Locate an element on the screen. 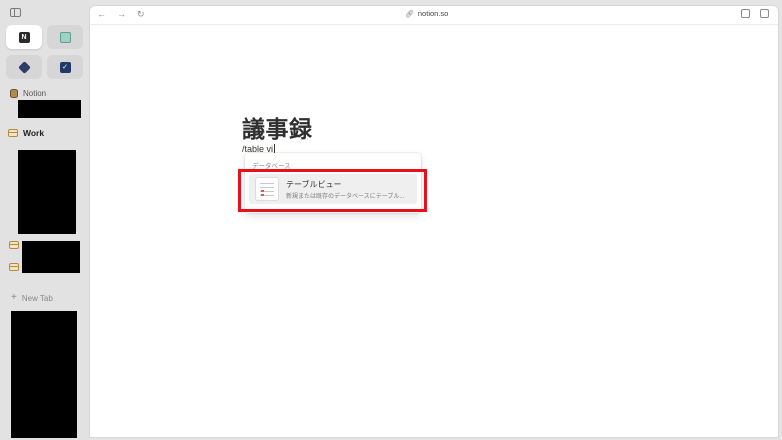 The width and height of the screenshot is (782, 440). sidebar-section-label: Notion is located at coordinates (35, 93).